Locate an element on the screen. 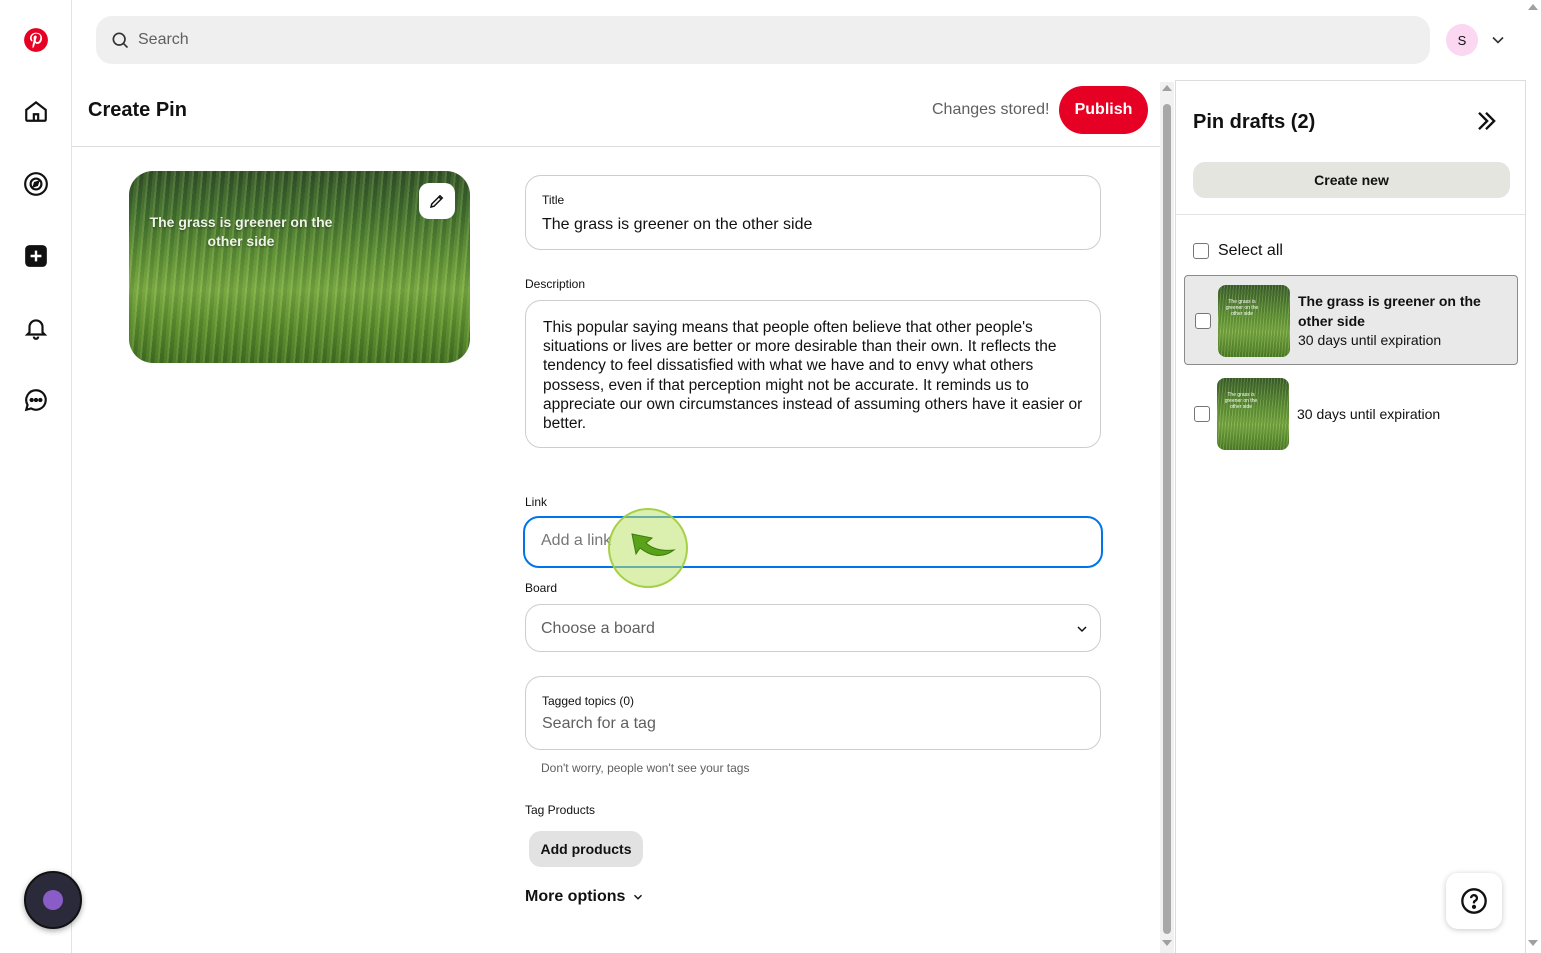 This screenshot has width=1541, height=953. tag-search-input is located at coordinates (812, 724).